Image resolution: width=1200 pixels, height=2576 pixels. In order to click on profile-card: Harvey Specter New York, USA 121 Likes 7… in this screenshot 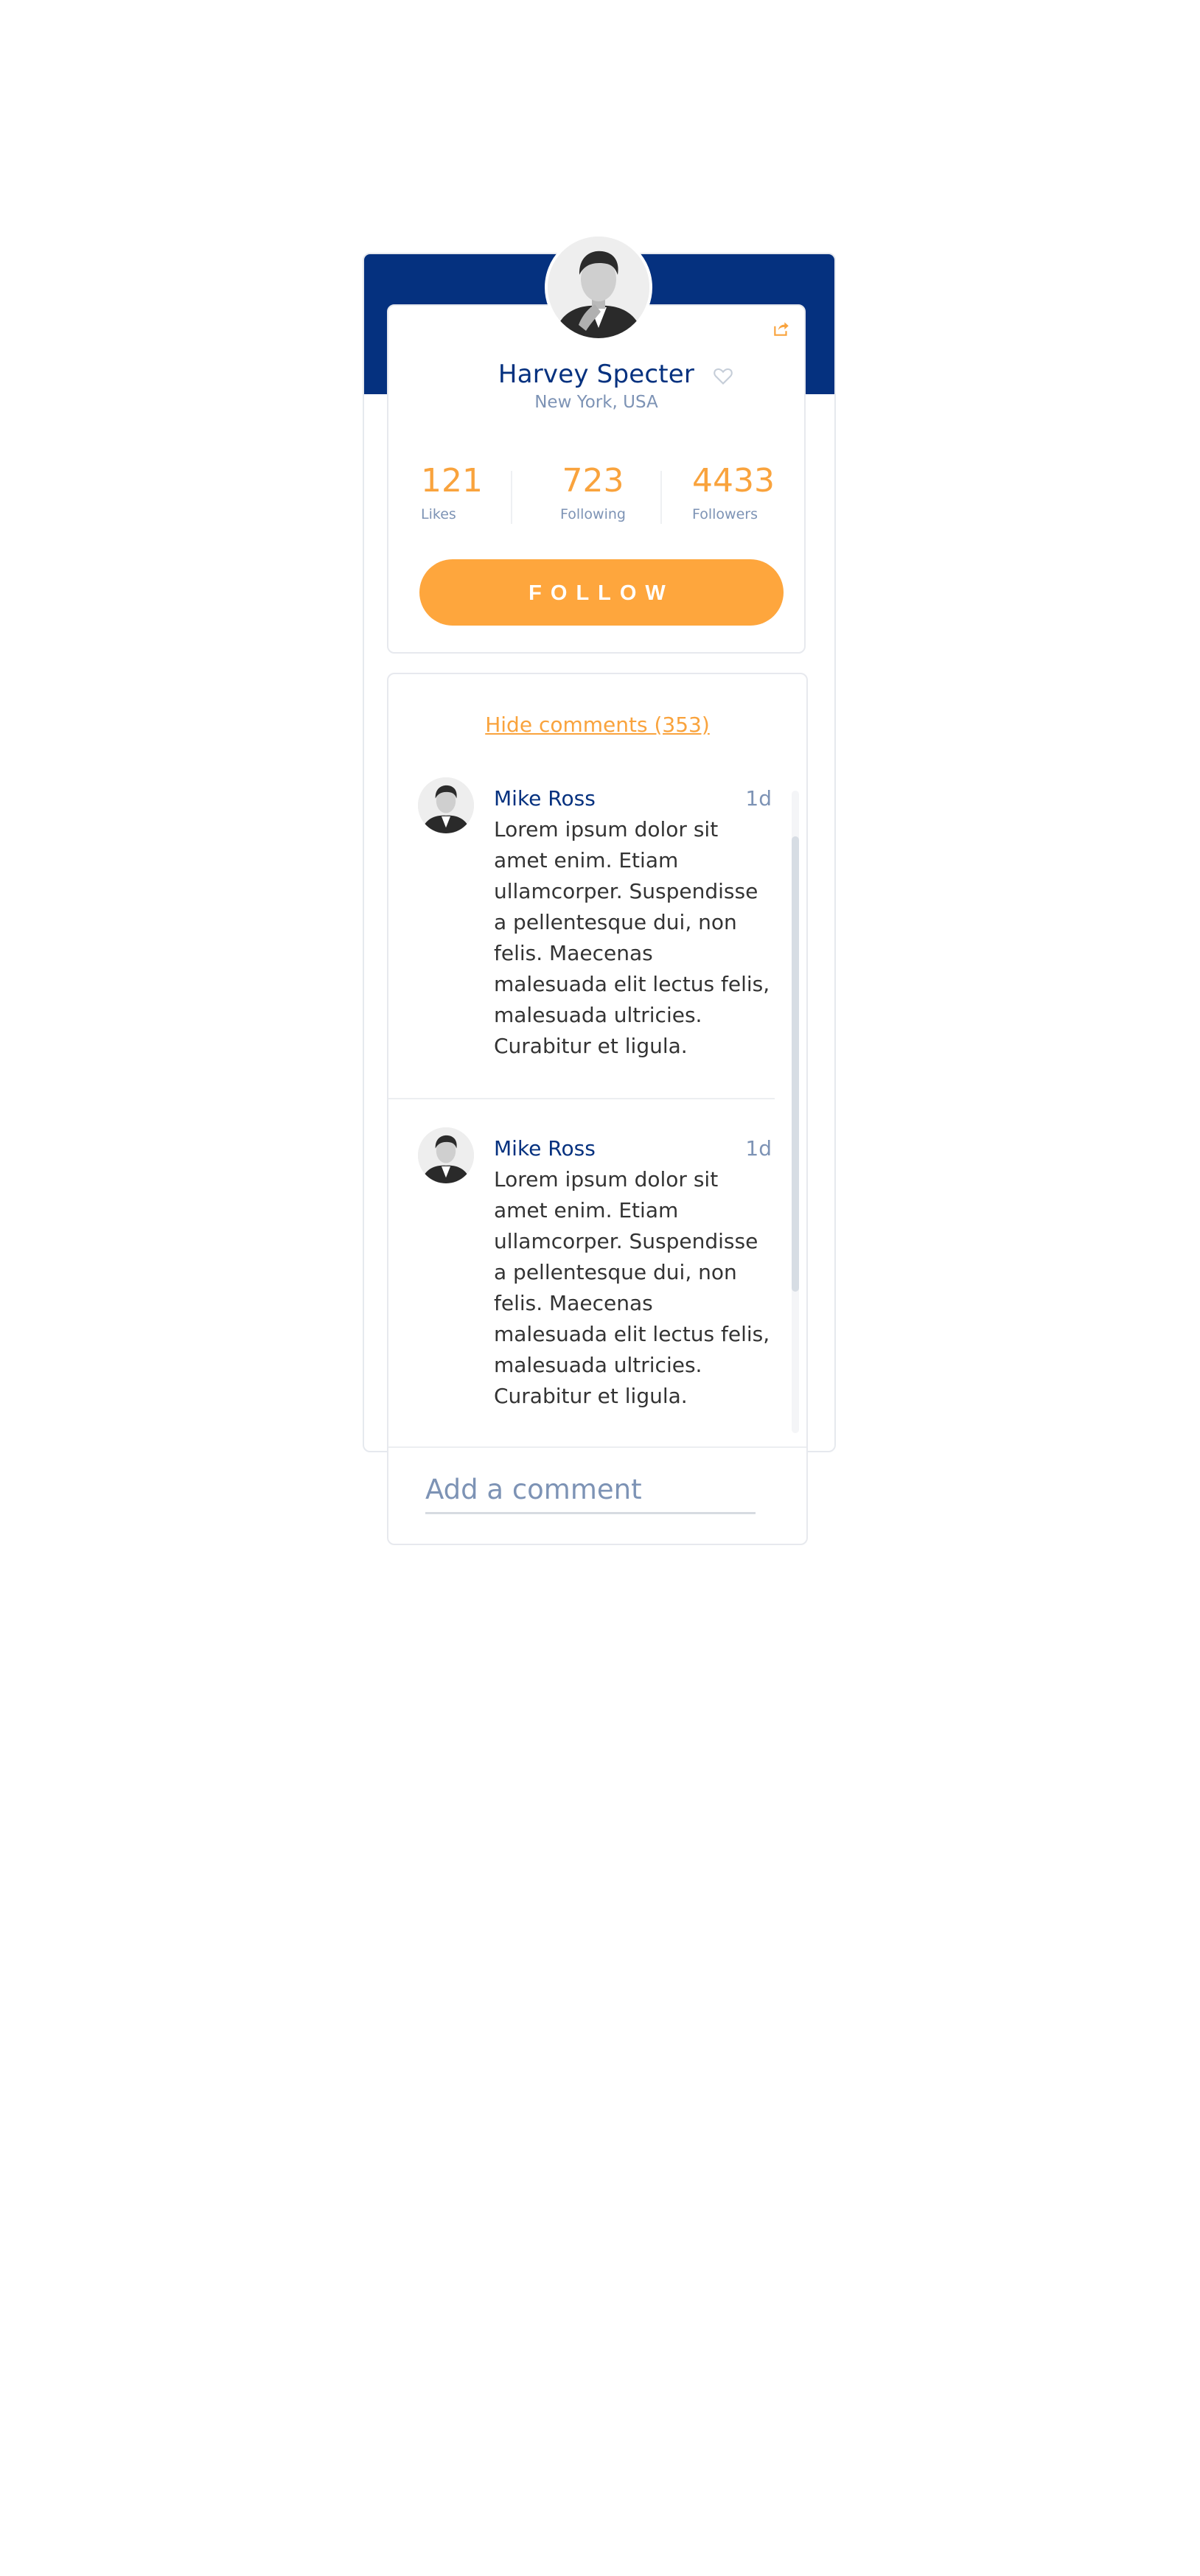, I will do `click(596, 479)`.